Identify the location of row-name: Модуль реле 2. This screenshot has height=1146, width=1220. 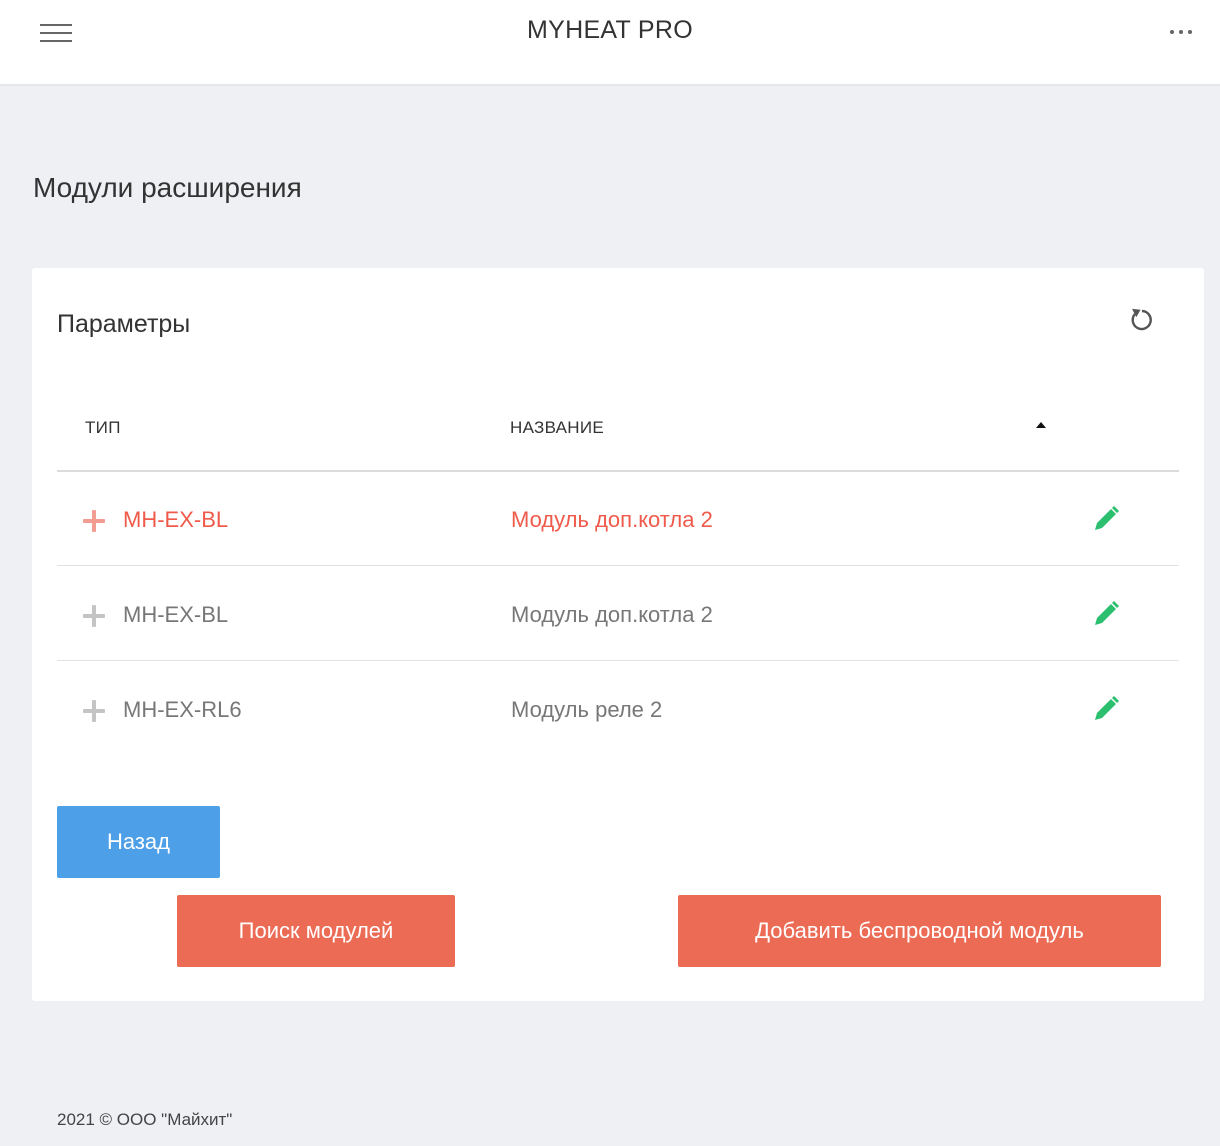
(587, 709).